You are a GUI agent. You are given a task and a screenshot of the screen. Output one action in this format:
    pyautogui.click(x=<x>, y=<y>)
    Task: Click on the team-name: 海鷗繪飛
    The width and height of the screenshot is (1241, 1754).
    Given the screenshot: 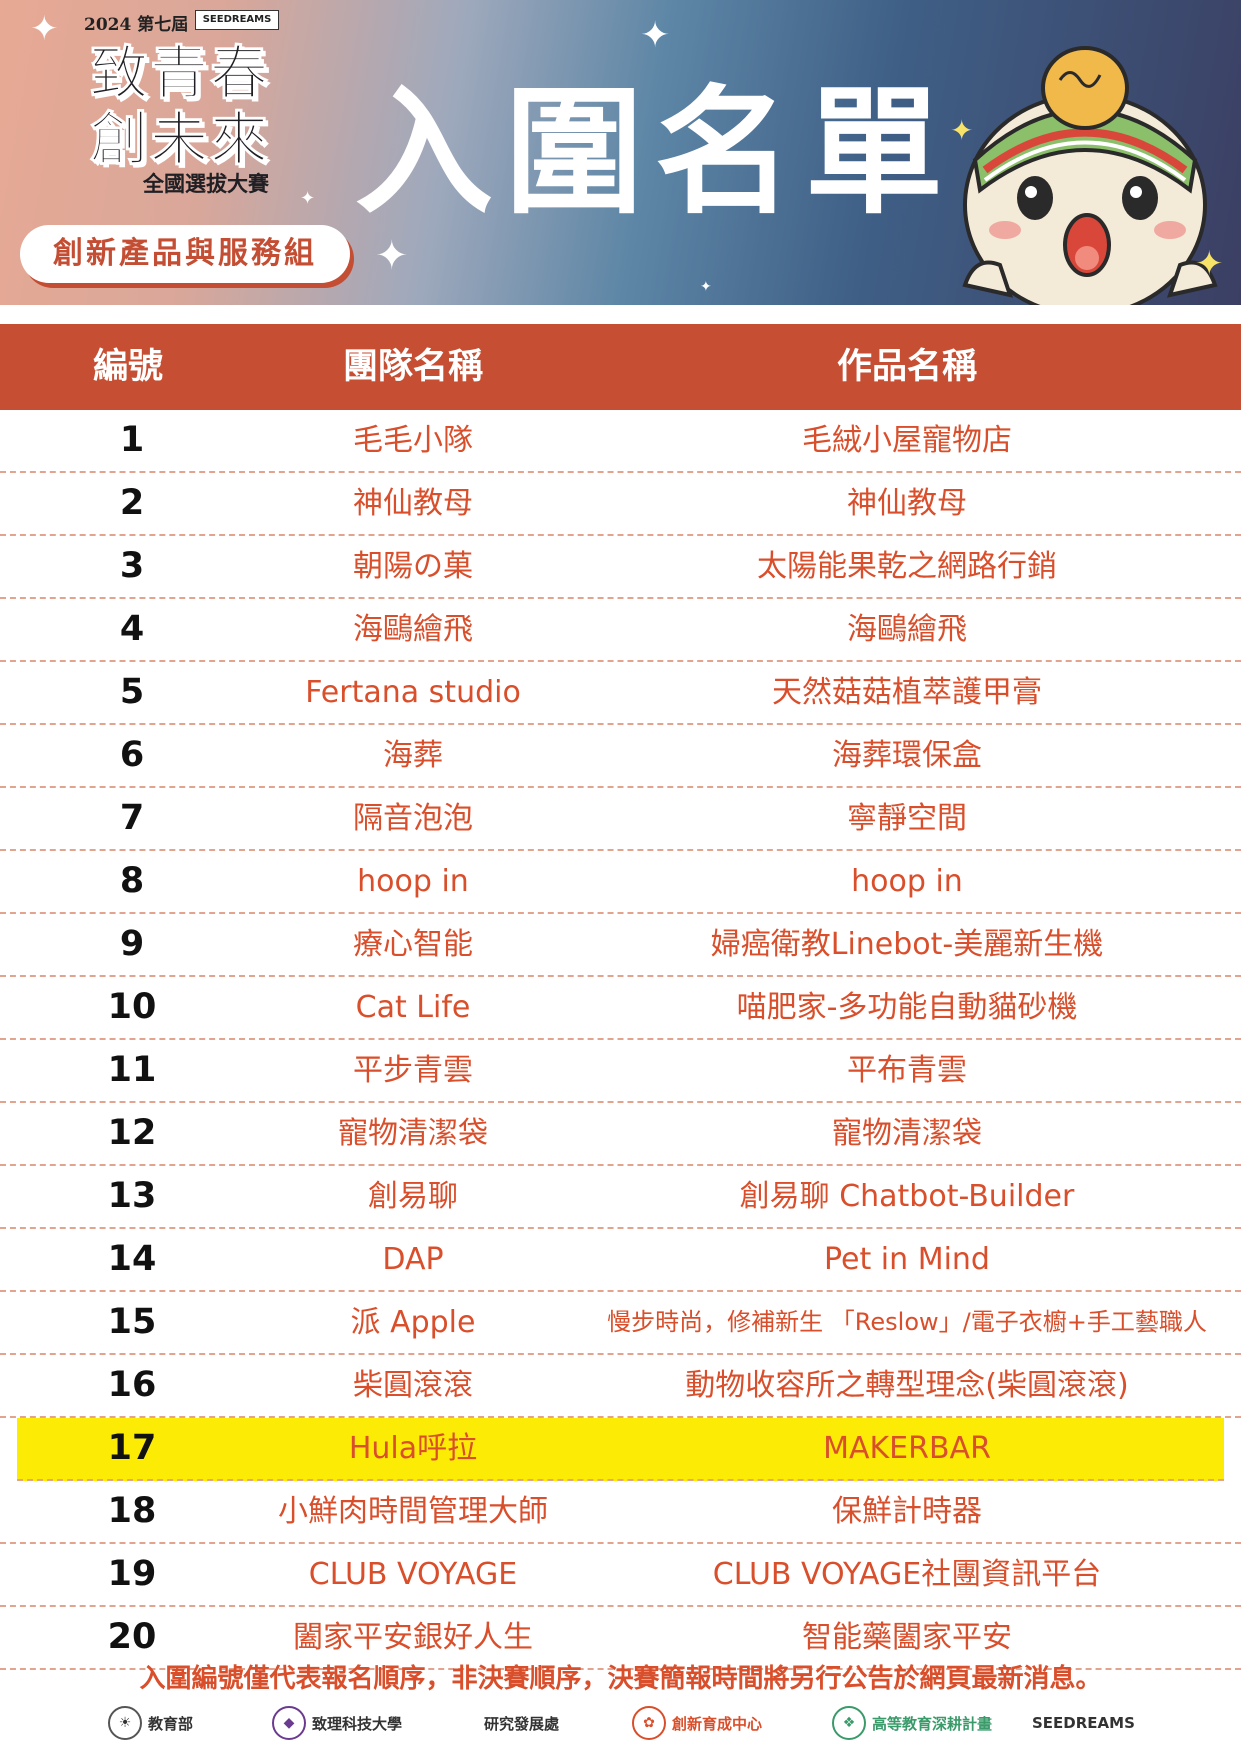 What is the action you would take?
    pyautogui.click(x=413, y=629)
    